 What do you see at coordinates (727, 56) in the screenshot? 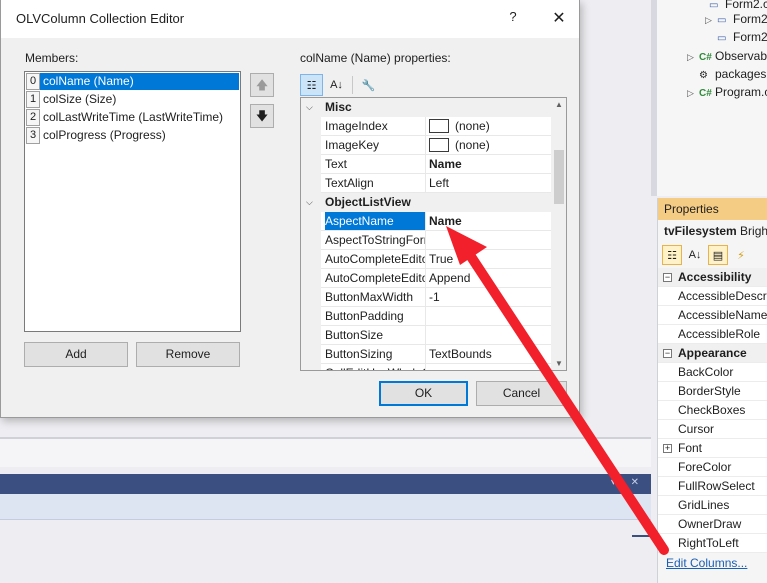
I see `solution-item: ▷C#ObservableObject.cs` at bounding box center [727, 56].